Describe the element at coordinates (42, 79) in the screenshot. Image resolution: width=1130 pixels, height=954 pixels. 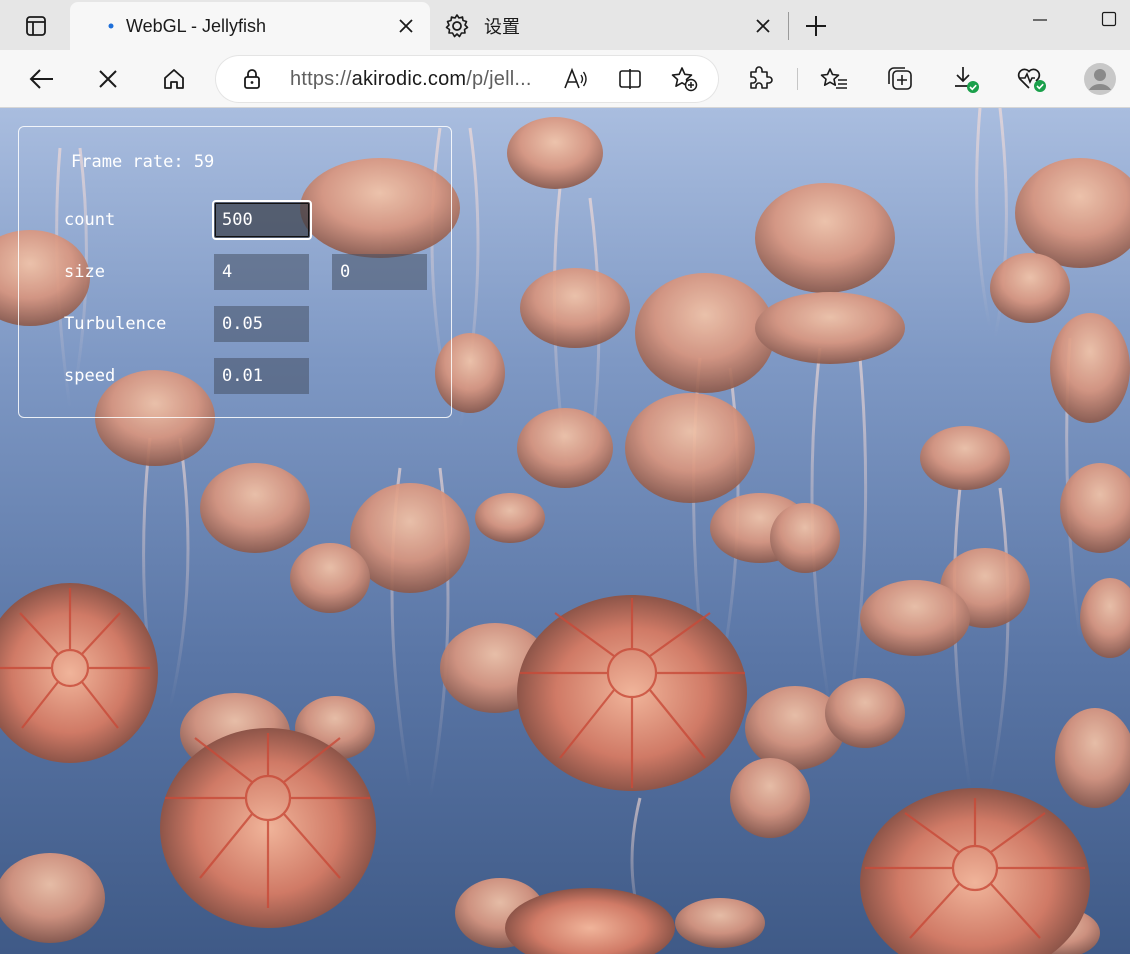
I see `back-arrow-icon` at that location.